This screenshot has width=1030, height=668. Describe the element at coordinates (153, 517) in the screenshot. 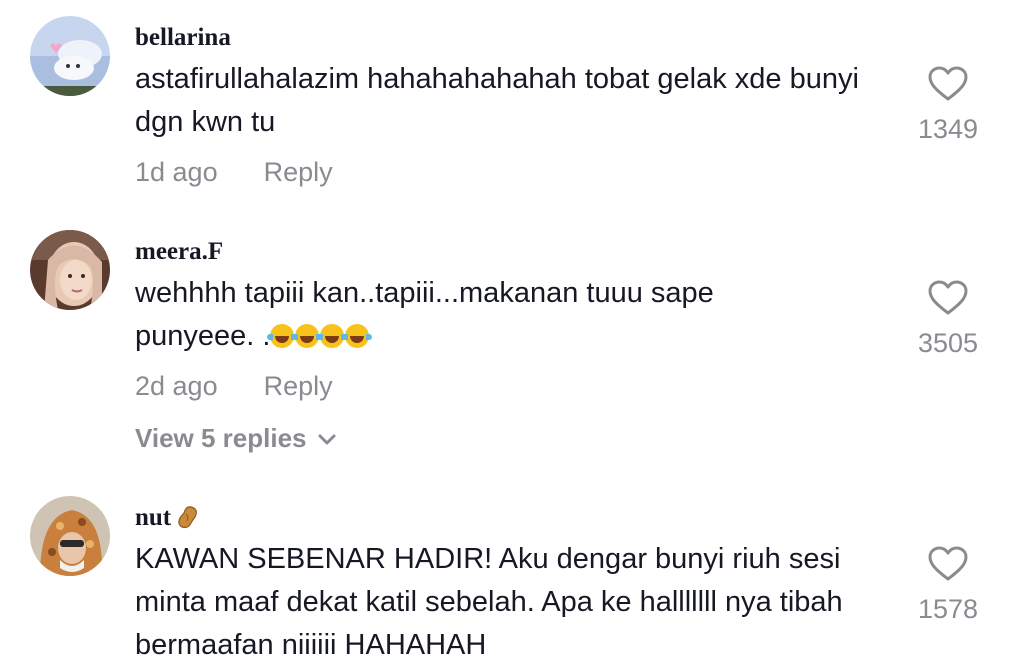

I see `username-text: nut` at that location.